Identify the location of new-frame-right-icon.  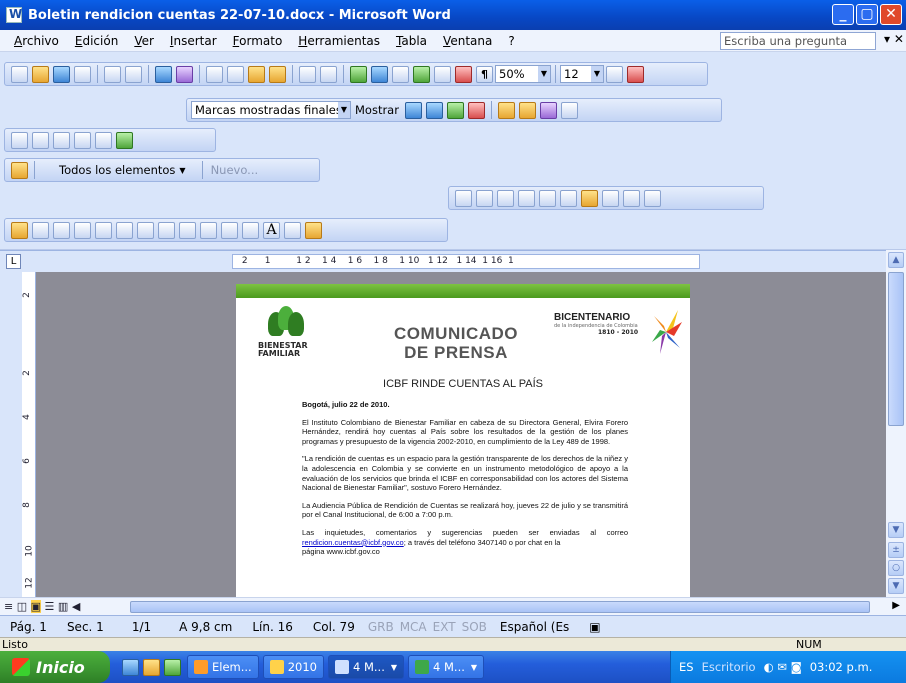
(61, 140).